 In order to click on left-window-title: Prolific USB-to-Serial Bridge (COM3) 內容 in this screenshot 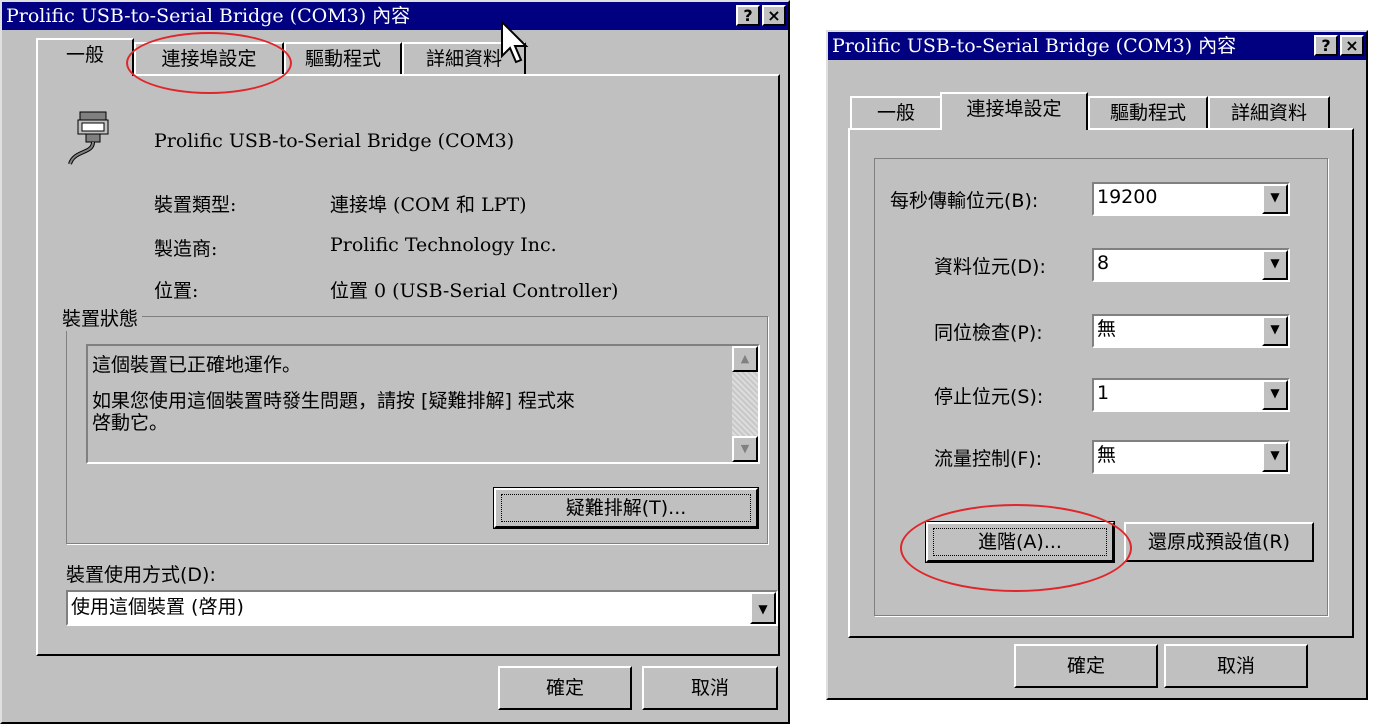, I will do `click(208, 16)`.